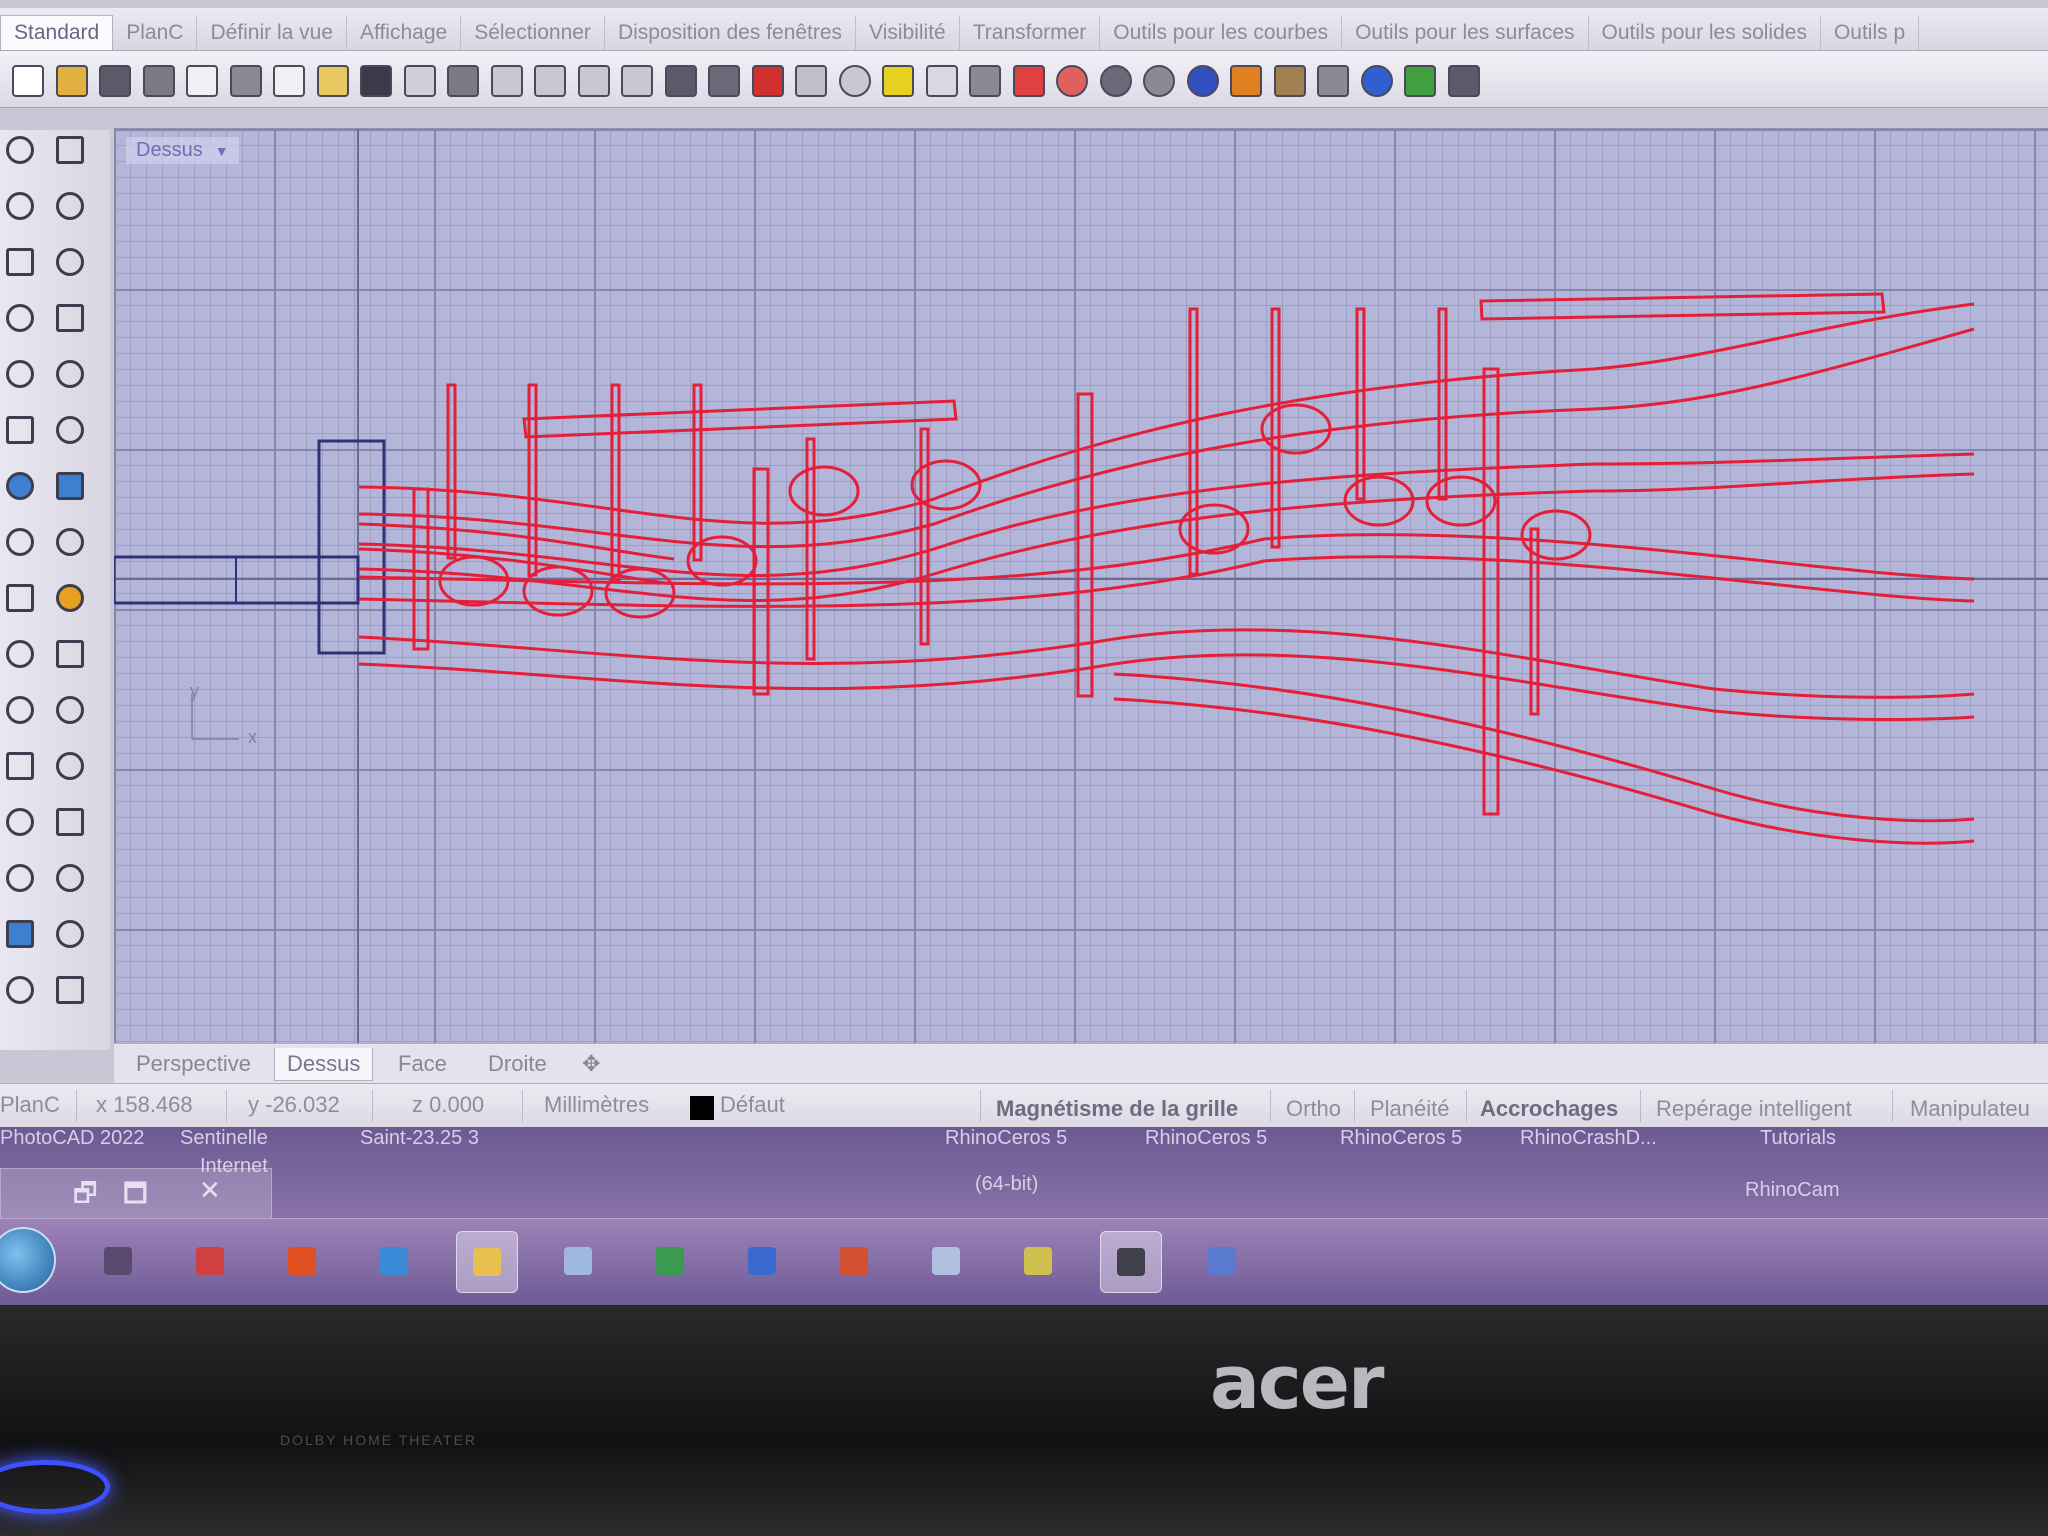 This screenshot has width=2048, height=1536. I want to click on tab-ribbon-4: Sélectionner, so click(533, 33).